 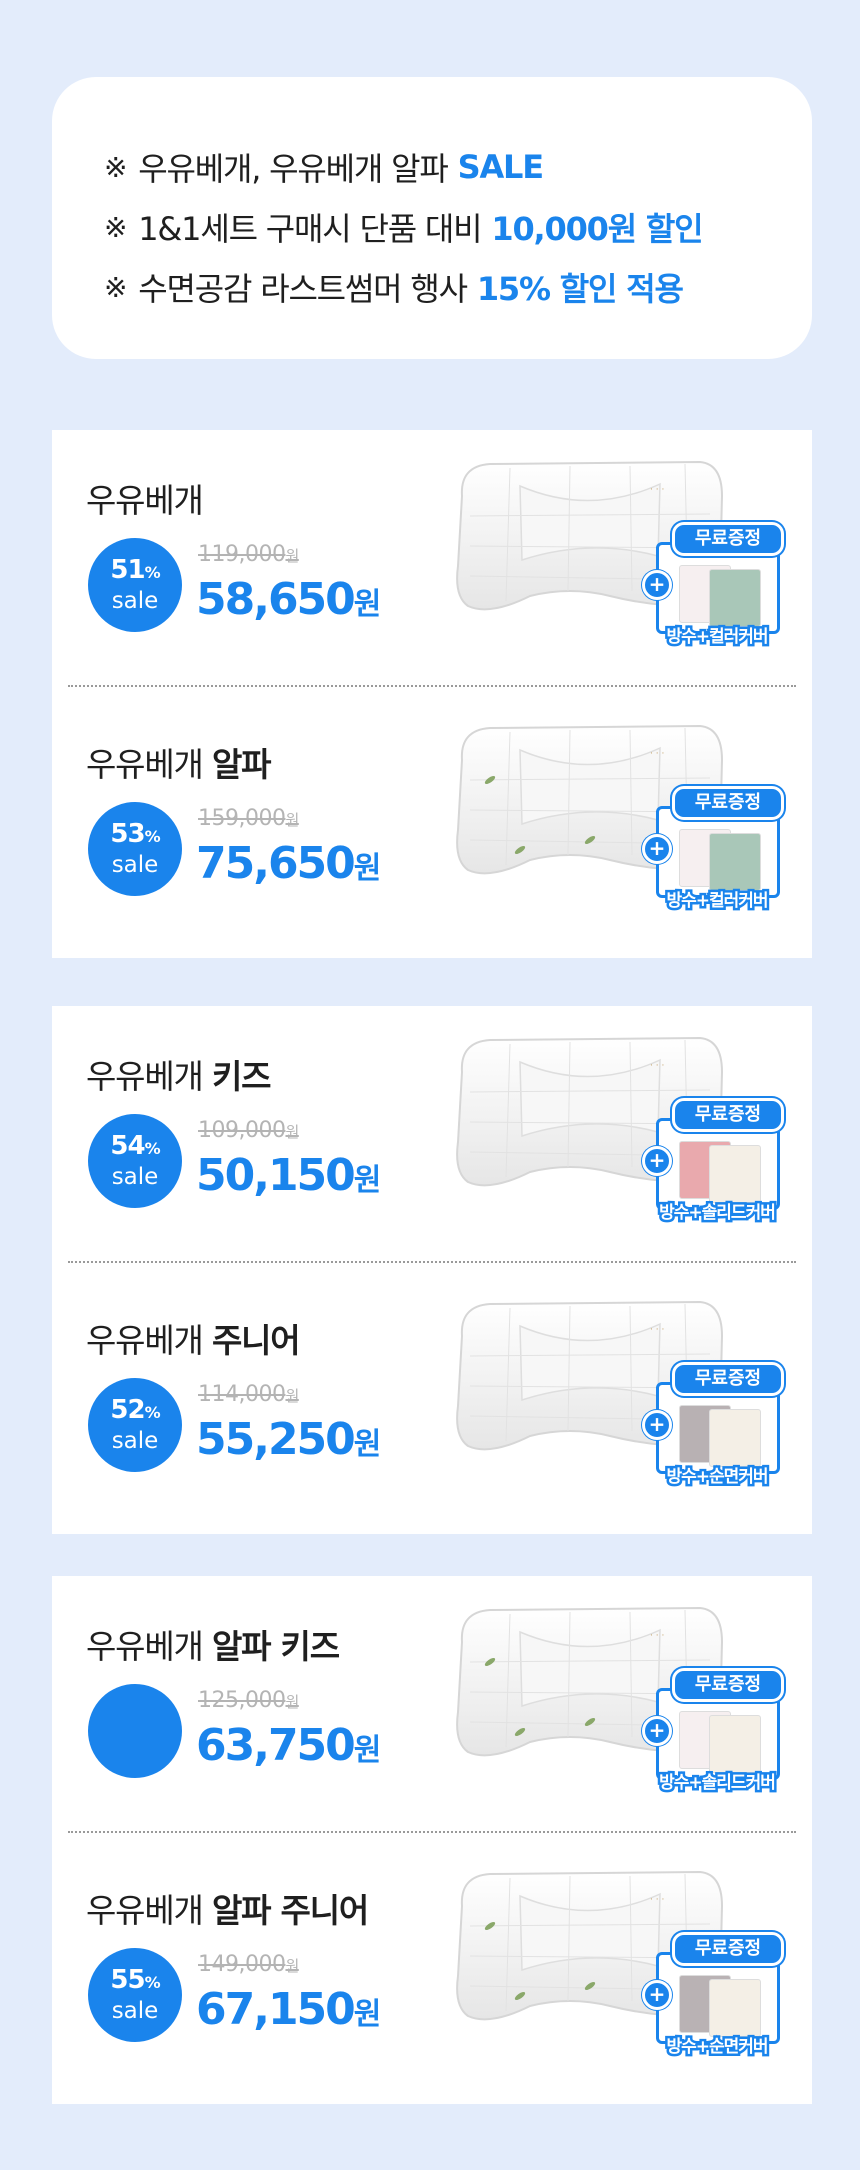 I want to click on notice-line: ※ 1&1세트 구매시 단품 대비 10,000원 할인, so click(x=458, y=227).